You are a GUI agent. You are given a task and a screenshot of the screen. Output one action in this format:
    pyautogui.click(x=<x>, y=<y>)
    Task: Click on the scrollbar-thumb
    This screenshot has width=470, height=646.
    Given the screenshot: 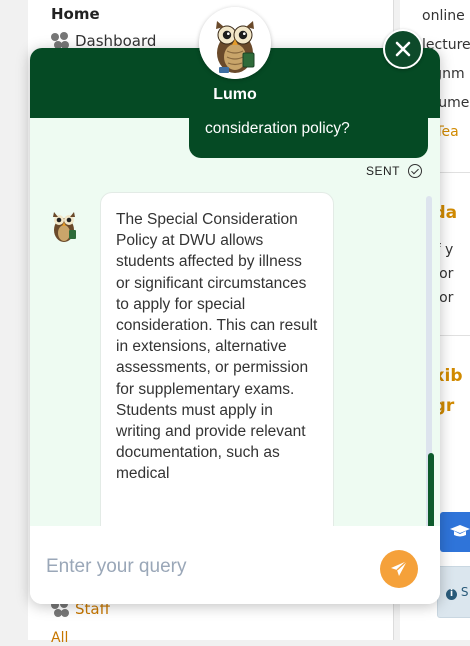 What is the action you would take?
    pyautogui.click(x=431, y=489)
    